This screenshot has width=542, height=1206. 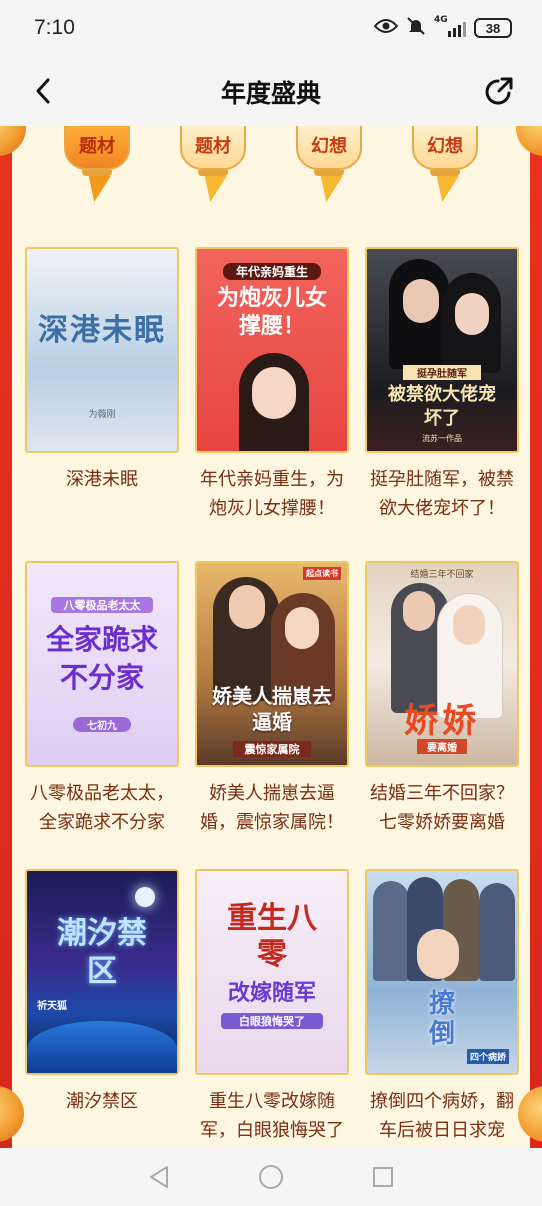 I want to click on cover-author: 祈天狐, so click(x=52, y=1006).